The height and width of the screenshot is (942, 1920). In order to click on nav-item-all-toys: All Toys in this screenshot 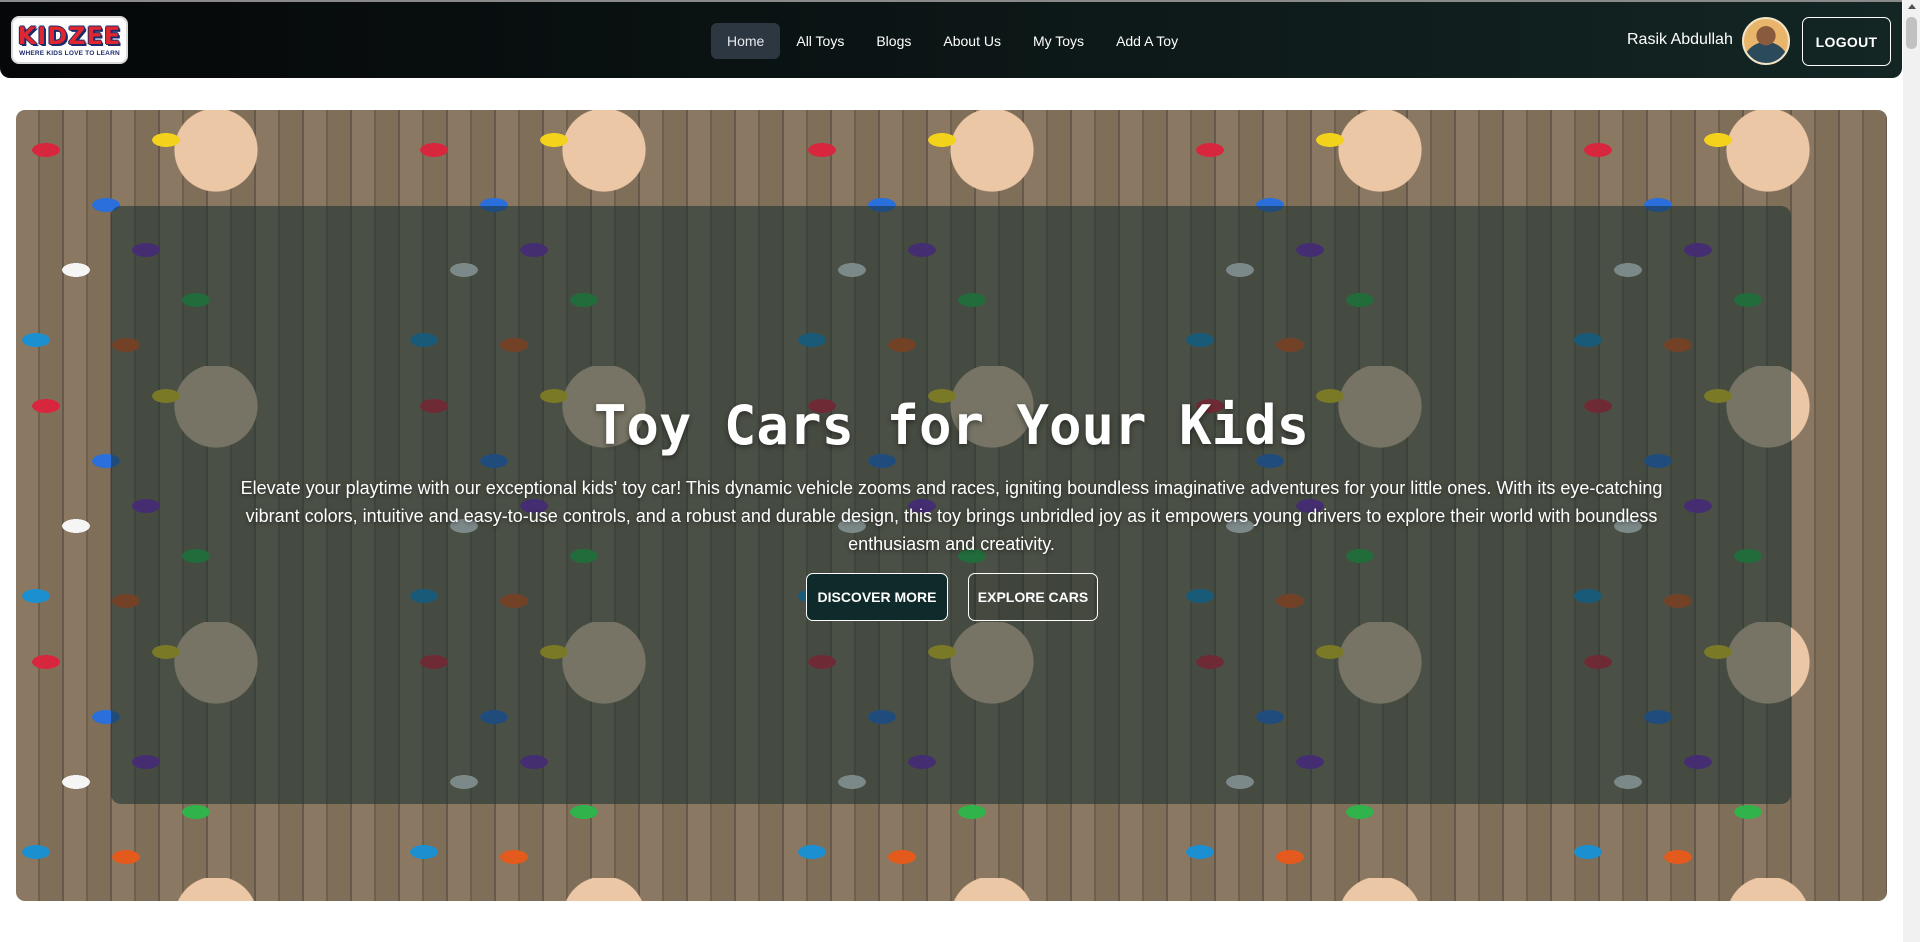, I will do `click(820, 41)`.